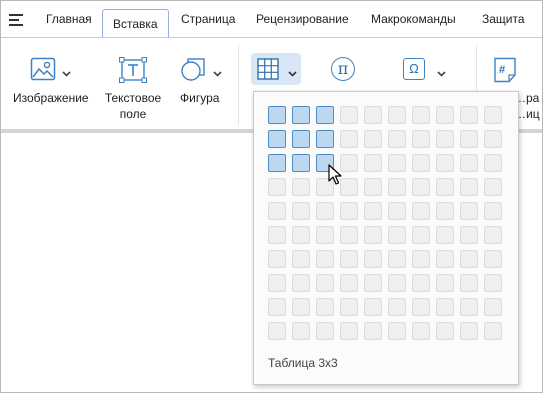 This screenshot has height=393, width=543. I want to click on insert-field-button: #, so click(507, 71).